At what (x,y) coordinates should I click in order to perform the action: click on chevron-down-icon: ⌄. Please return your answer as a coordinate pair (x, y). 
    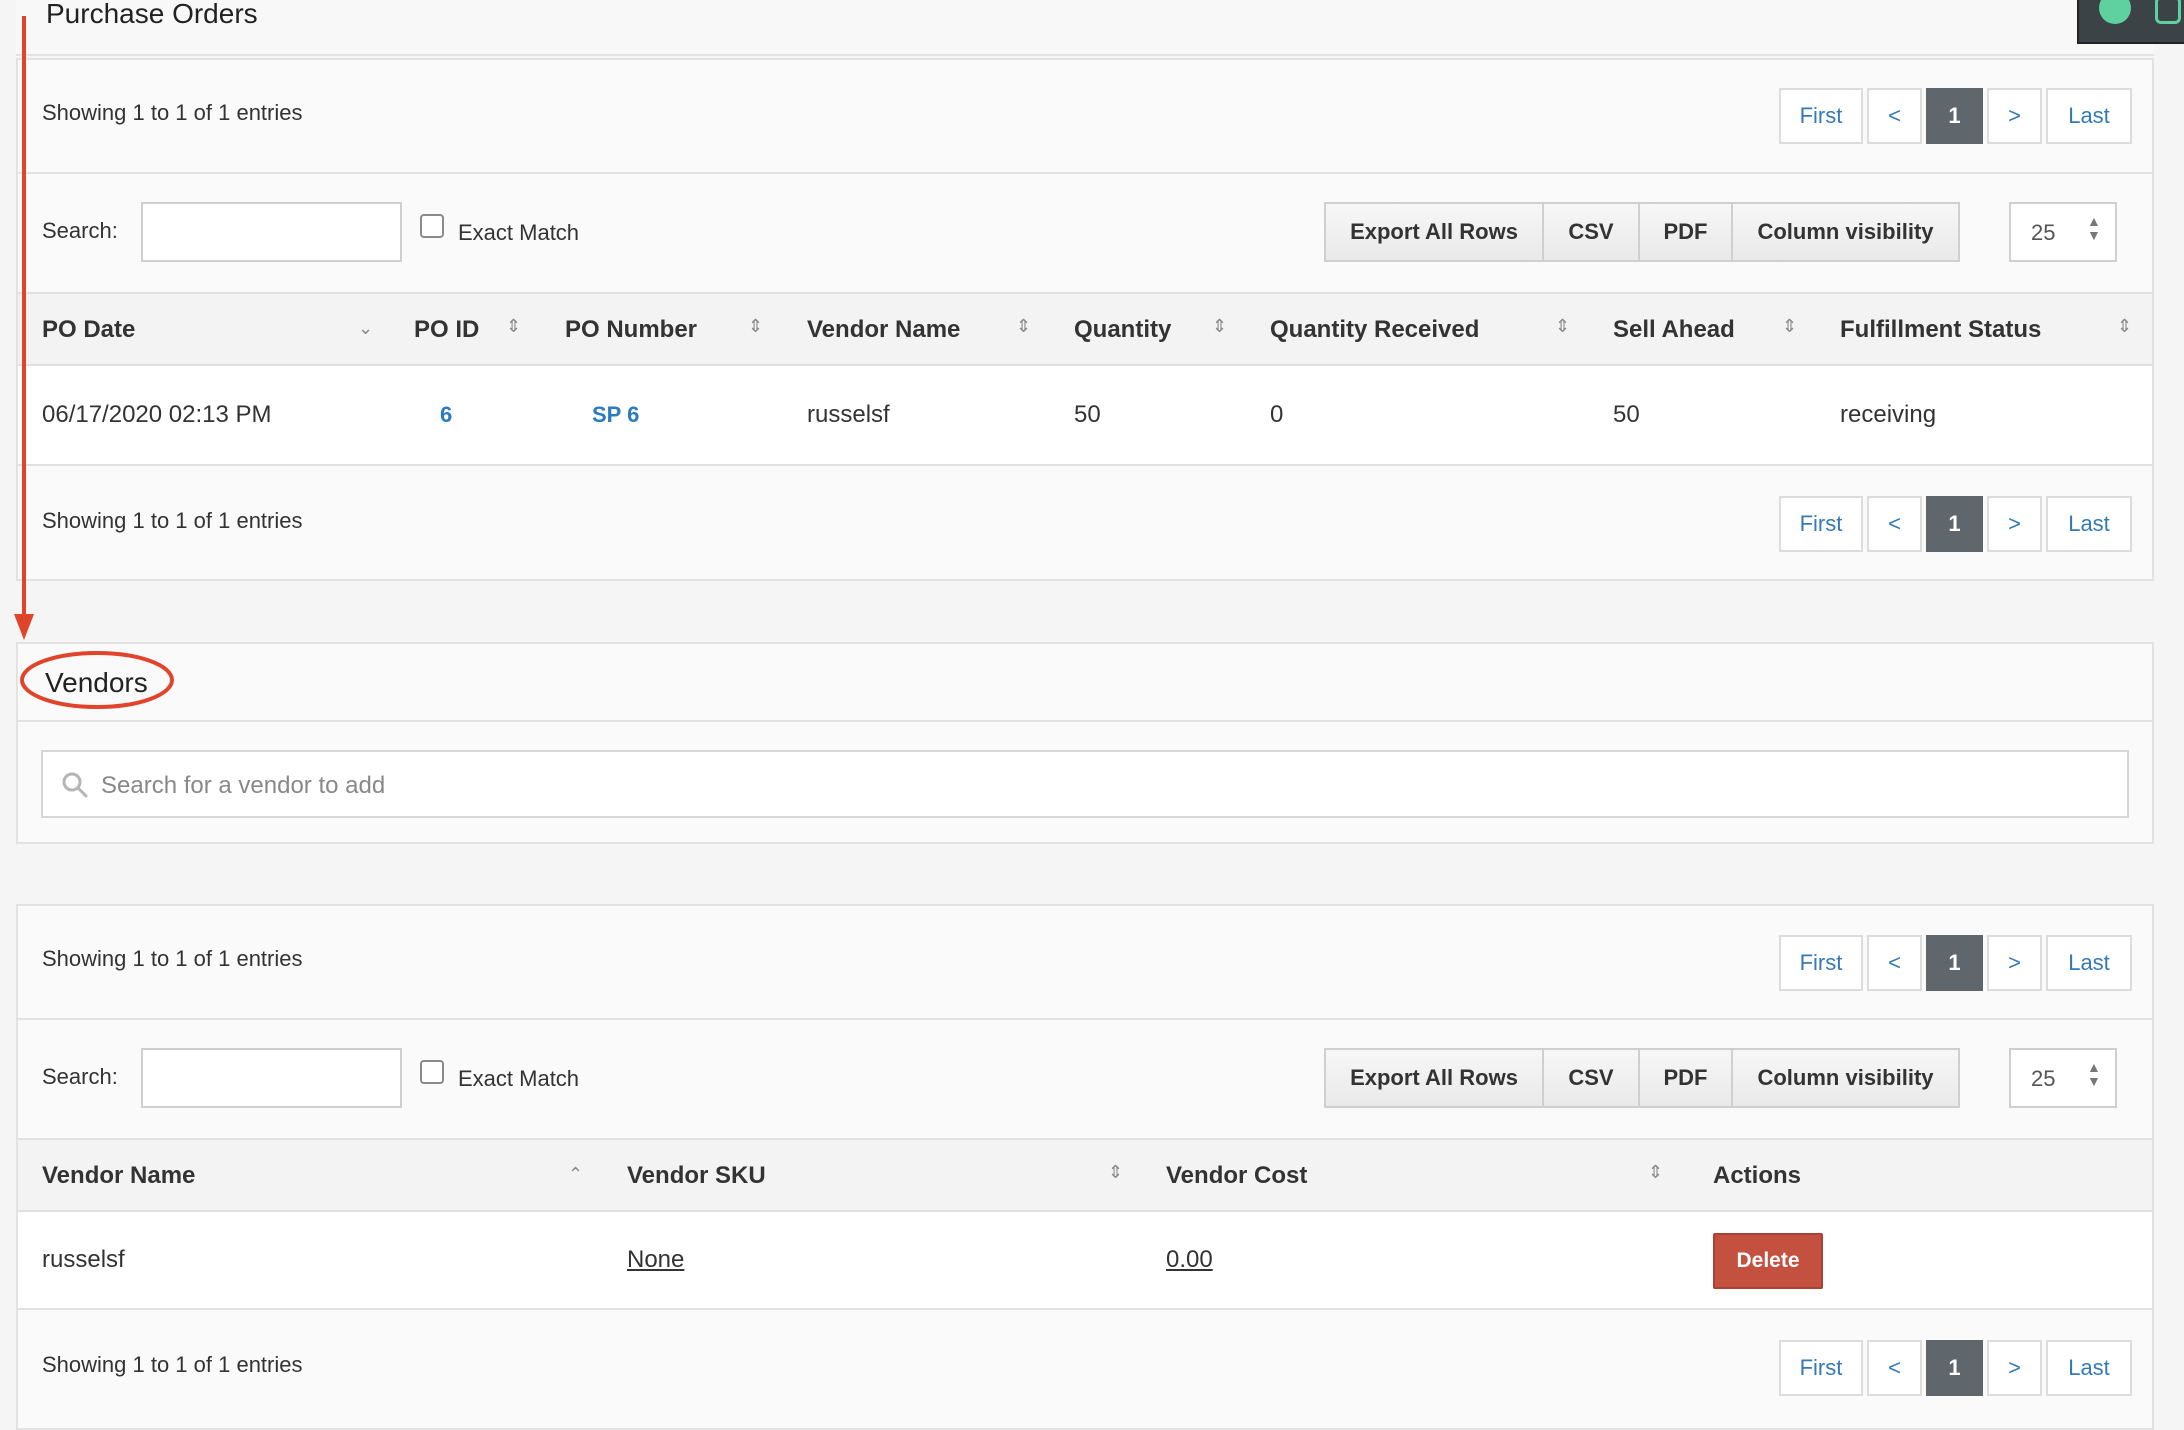
    Looking at the image, I should click on (366, 328).